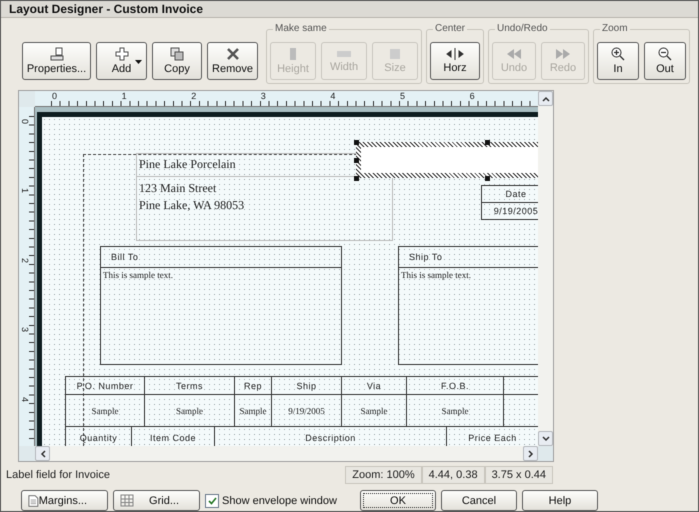  Describe the element at coordinates (563, 54) in the screenshot. I see `redo-icon` at that location.